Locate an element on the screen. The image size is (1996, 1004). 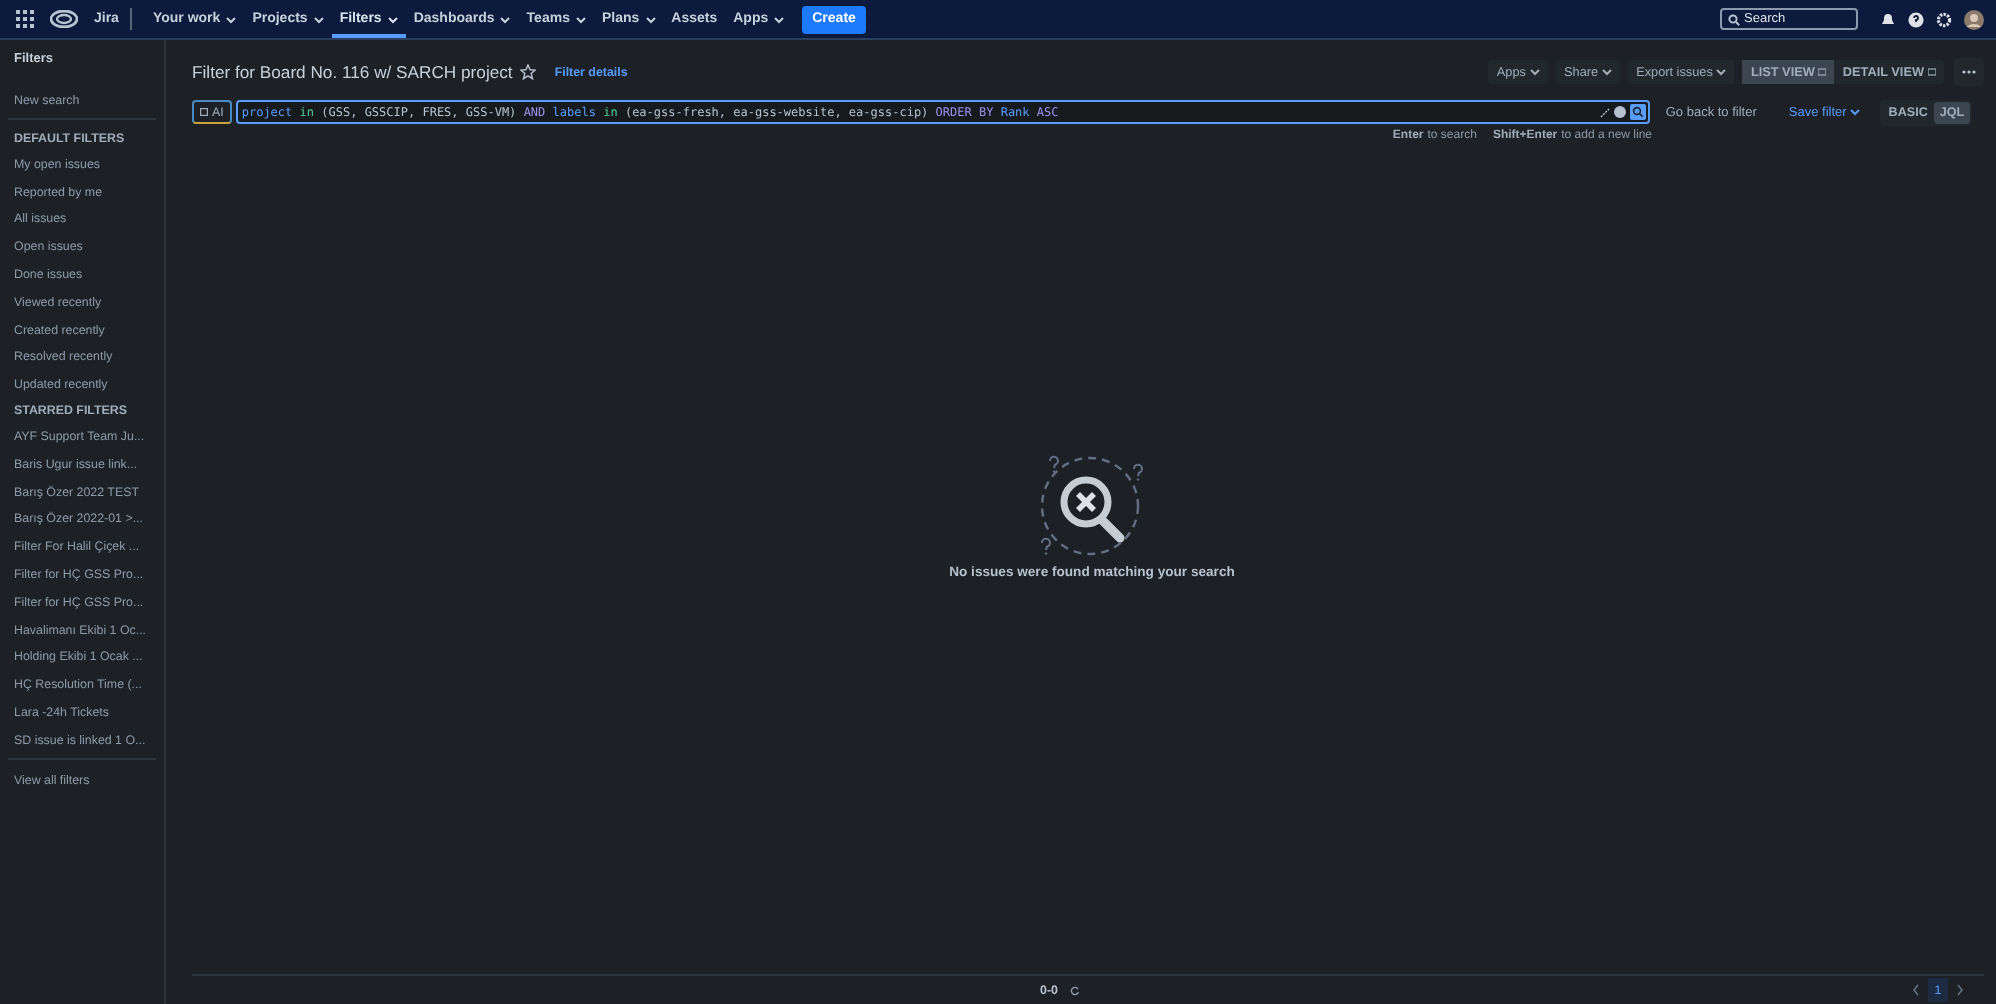
app-switcher-icon is located at coordinates (25, 19).